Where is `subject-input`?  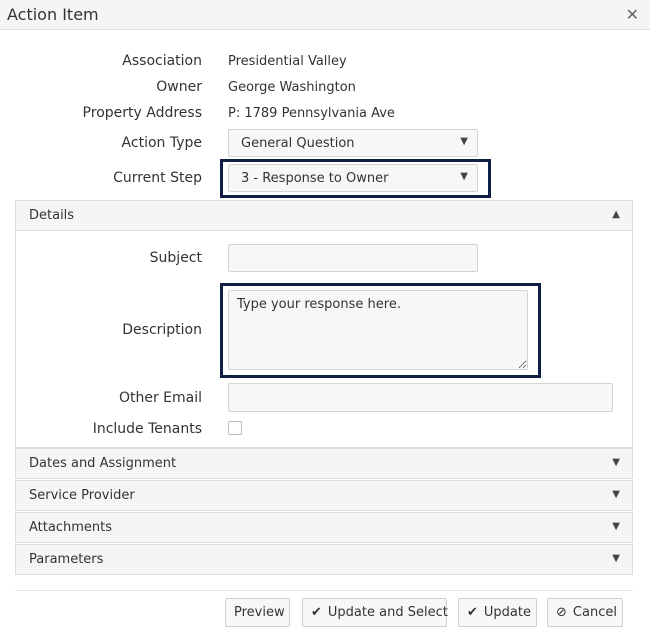 subject-input is located at coordinates (353, 258).